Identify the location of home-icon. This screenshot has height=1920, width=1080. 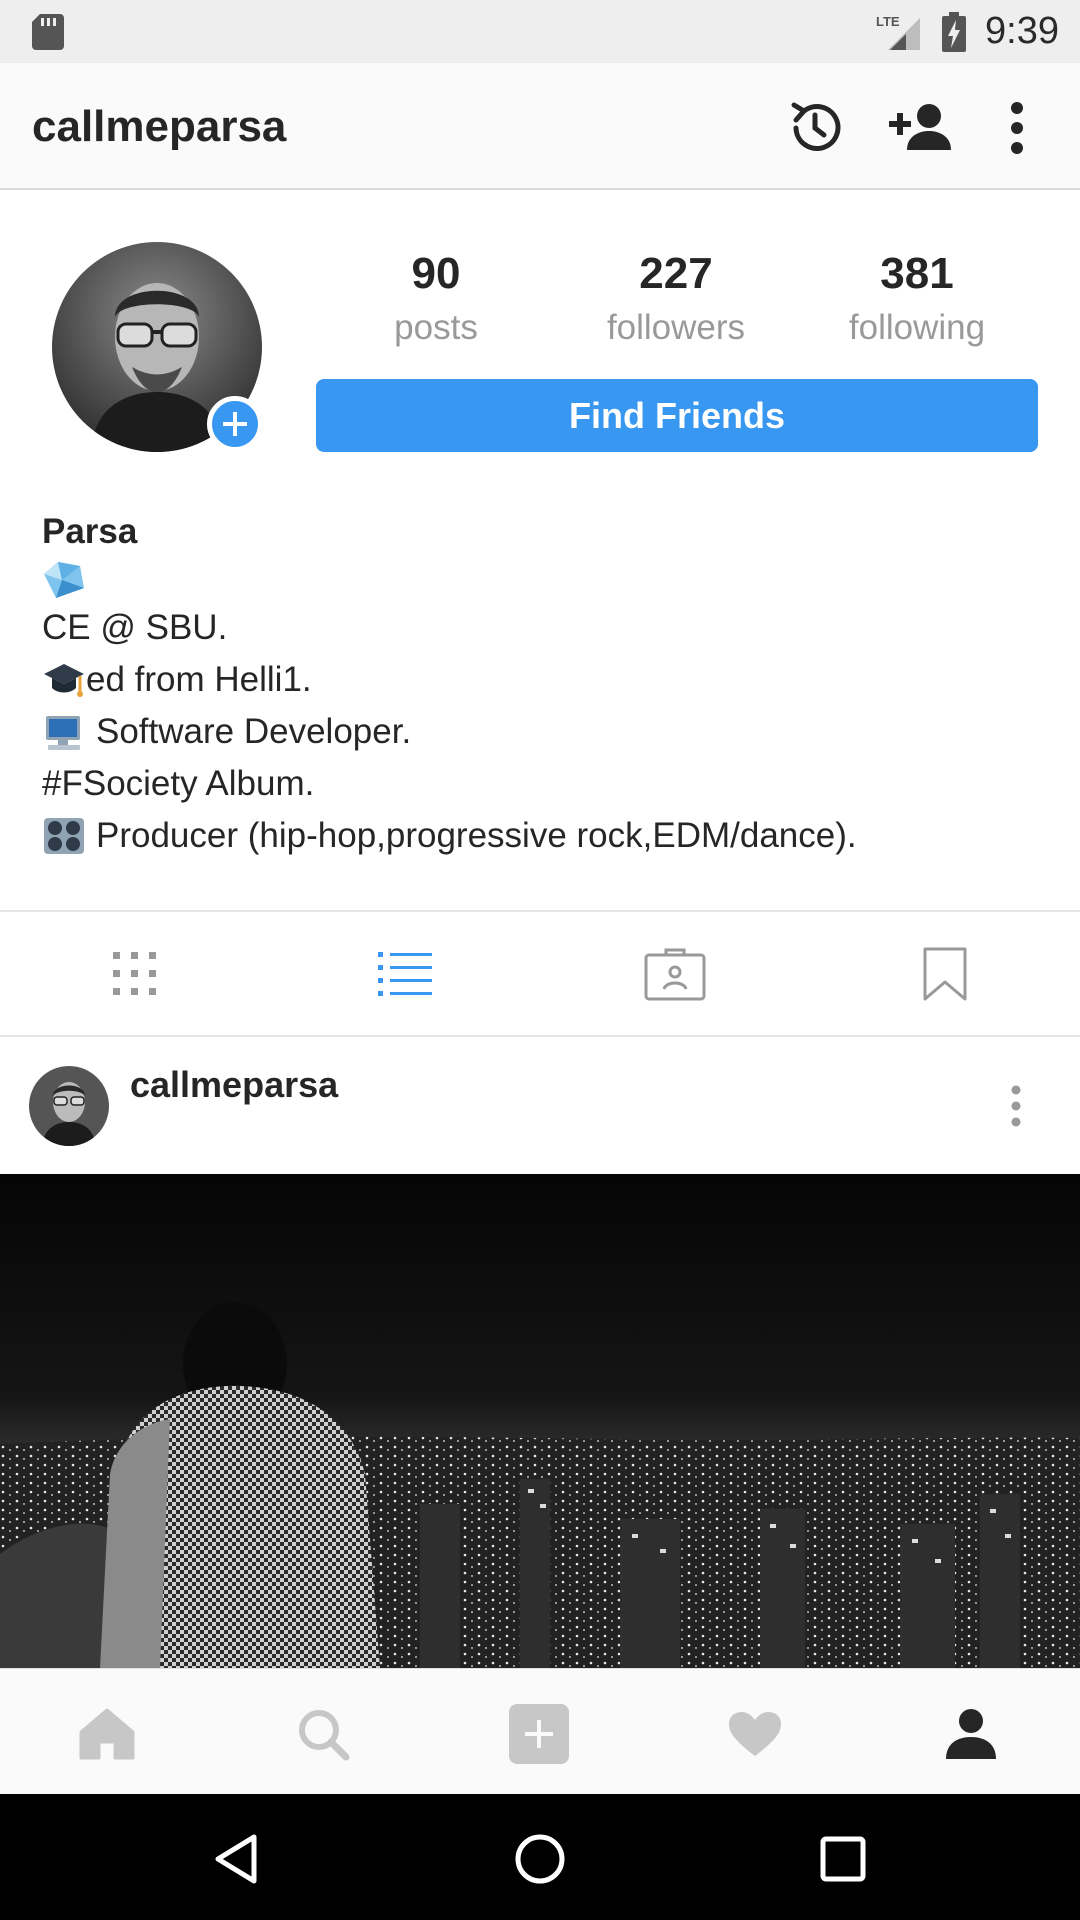
(107, 1734).